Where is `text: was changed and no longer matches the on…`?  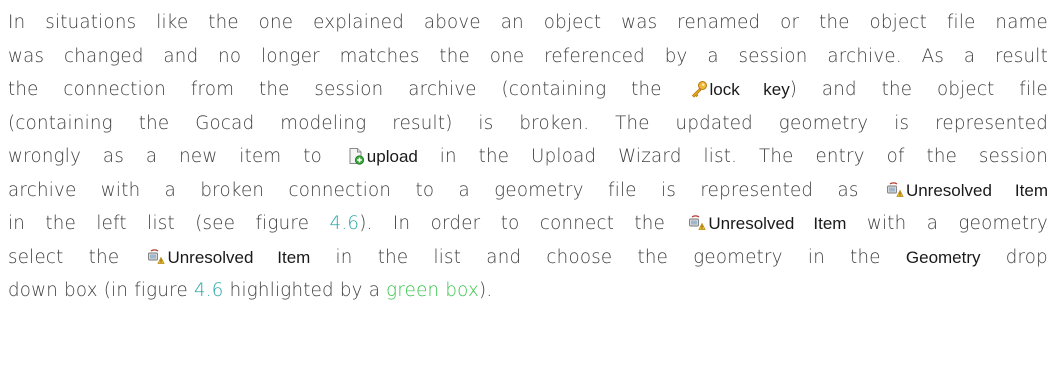 text: was changed and no longer matches the on… is located at coordinates (528, 56).